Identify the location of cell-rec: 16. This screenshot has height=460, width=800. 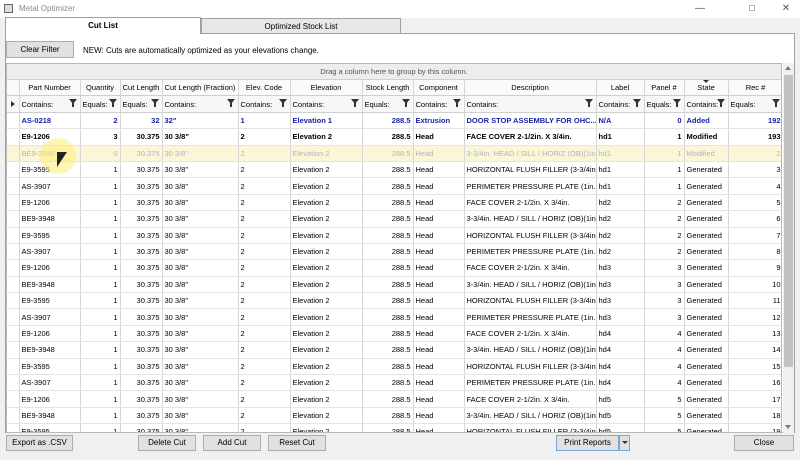
(754, 383).